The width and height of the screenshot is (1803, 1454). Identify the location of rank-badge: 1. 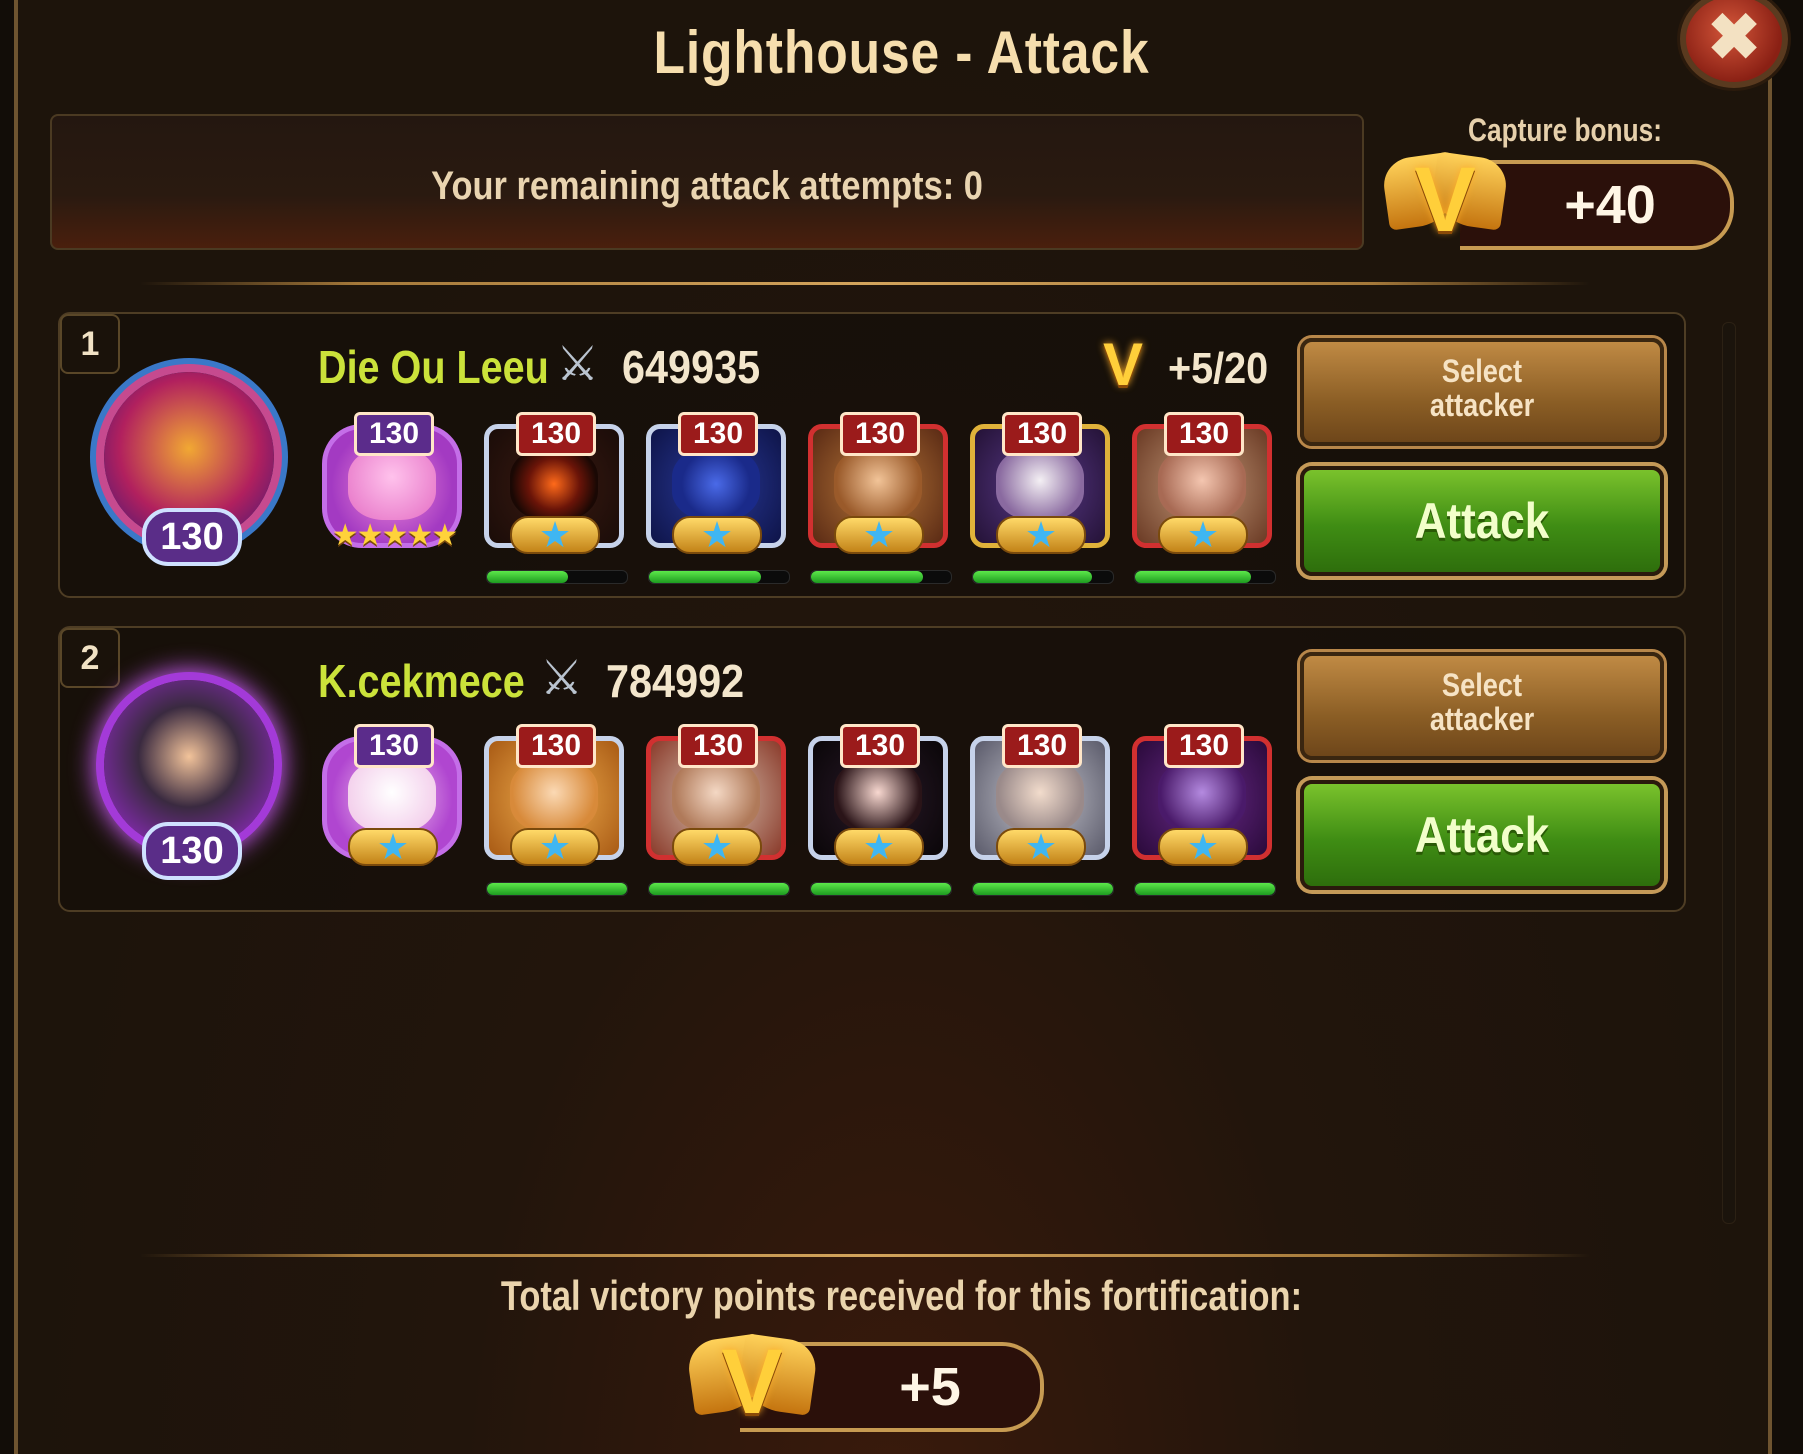
(90, 344).